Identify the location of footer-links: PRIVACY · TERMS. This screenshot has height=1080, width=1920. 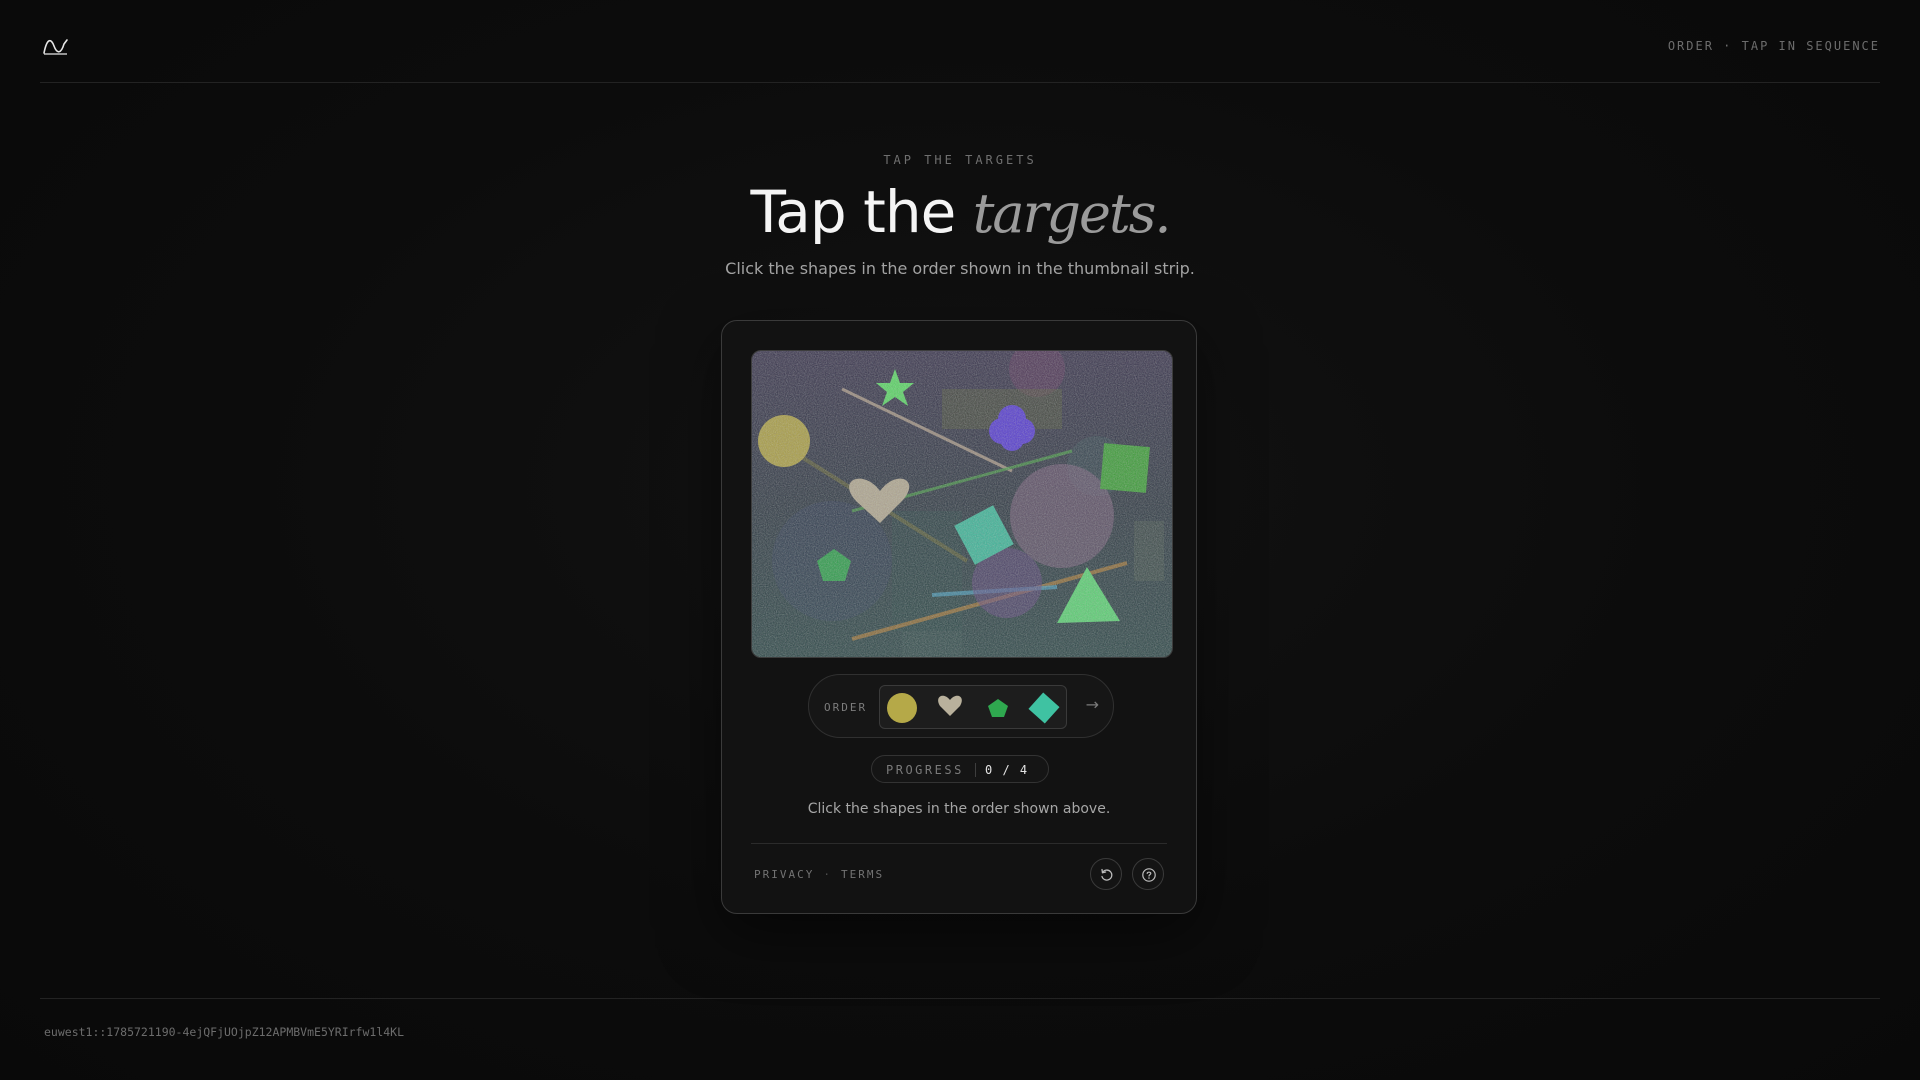
(819, 874).